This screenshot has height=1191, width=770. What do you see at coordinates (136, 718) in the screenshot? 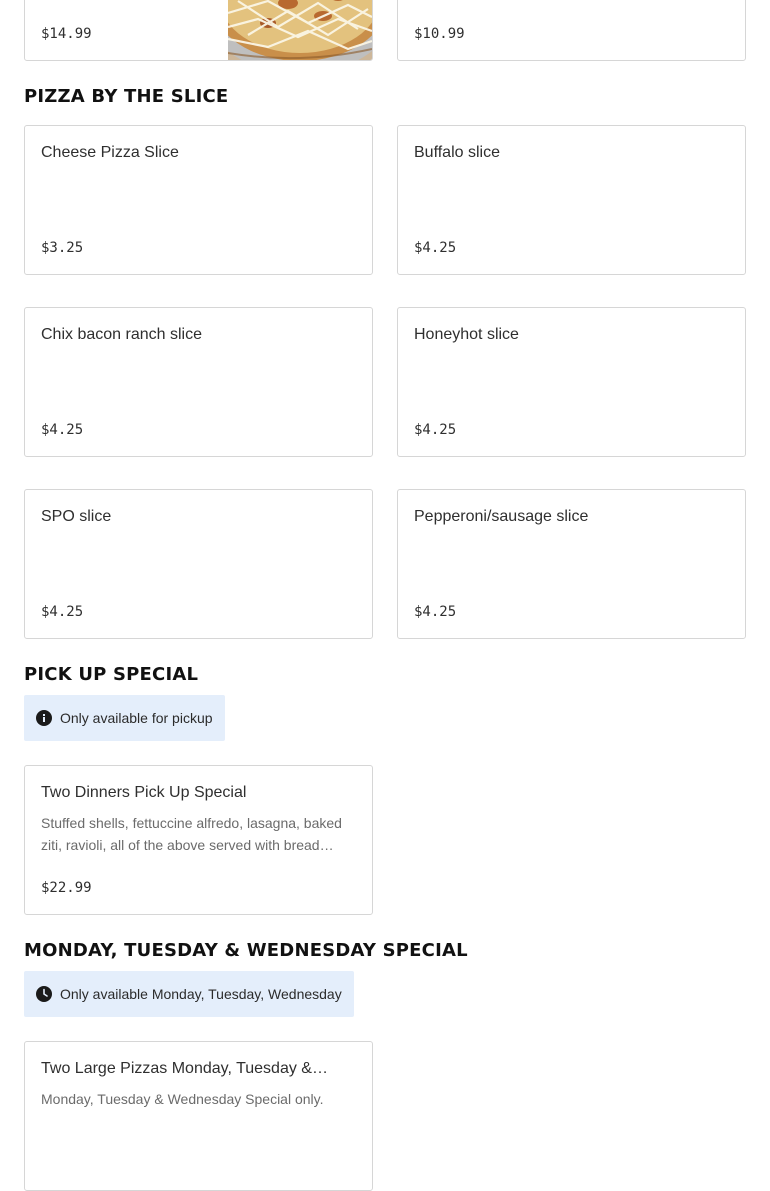
I see `notice-text: Only available for pickup` at bounding box center [136, 718].